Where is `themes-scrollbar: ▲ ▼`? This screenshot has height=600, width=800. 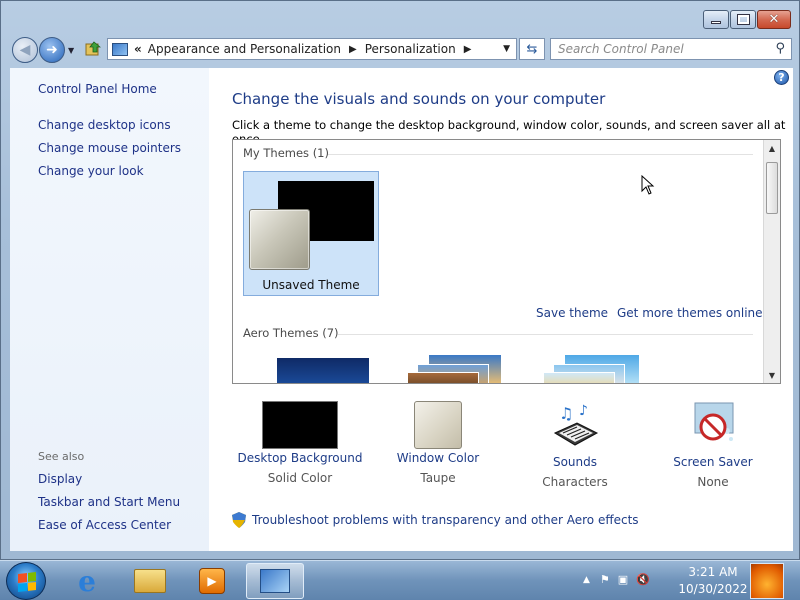 themes-scrollbar: ▲ ▼ is located at coordinates (771, 261).